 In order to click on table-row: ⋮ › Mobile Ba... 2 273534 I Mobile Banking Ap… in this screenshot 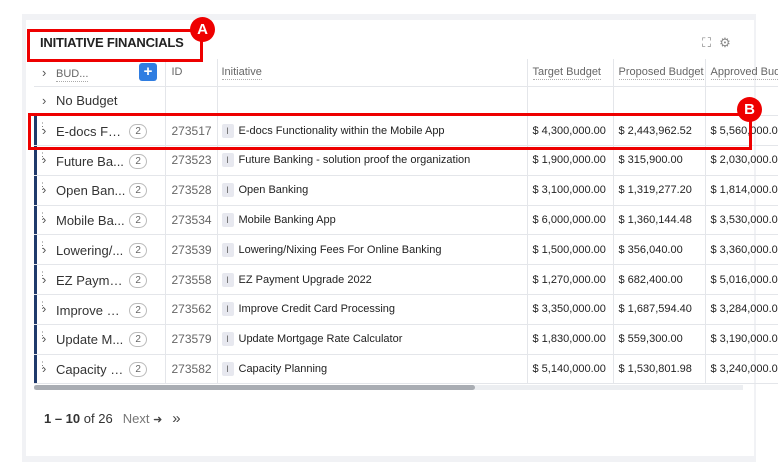, I will do `click(406, 220)`.